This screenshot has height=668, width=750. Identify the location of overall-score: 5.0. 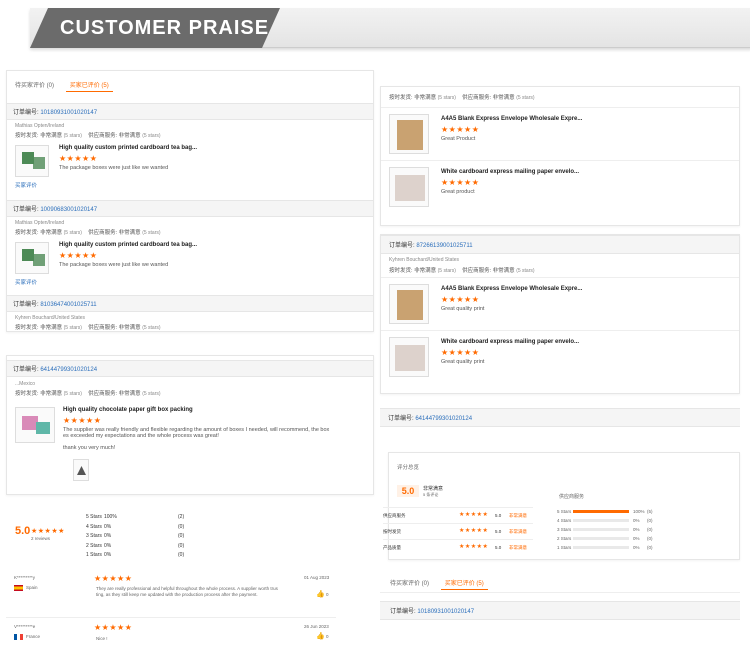
(408, 491).